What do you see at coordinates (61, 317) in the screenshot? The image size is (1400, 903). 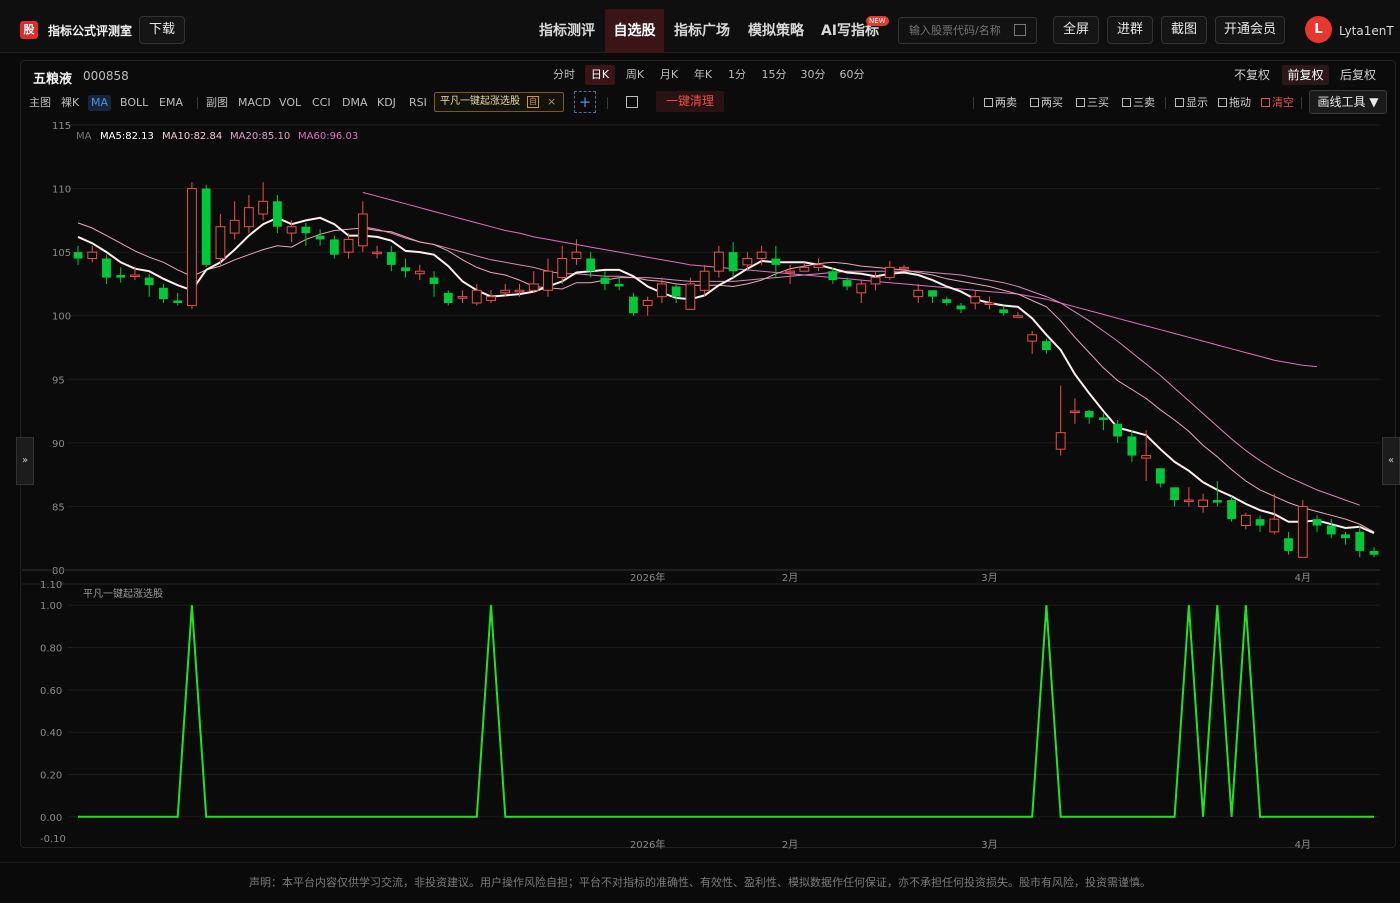 I see `y-tick-label: 100` at bounding box center [61, 317].